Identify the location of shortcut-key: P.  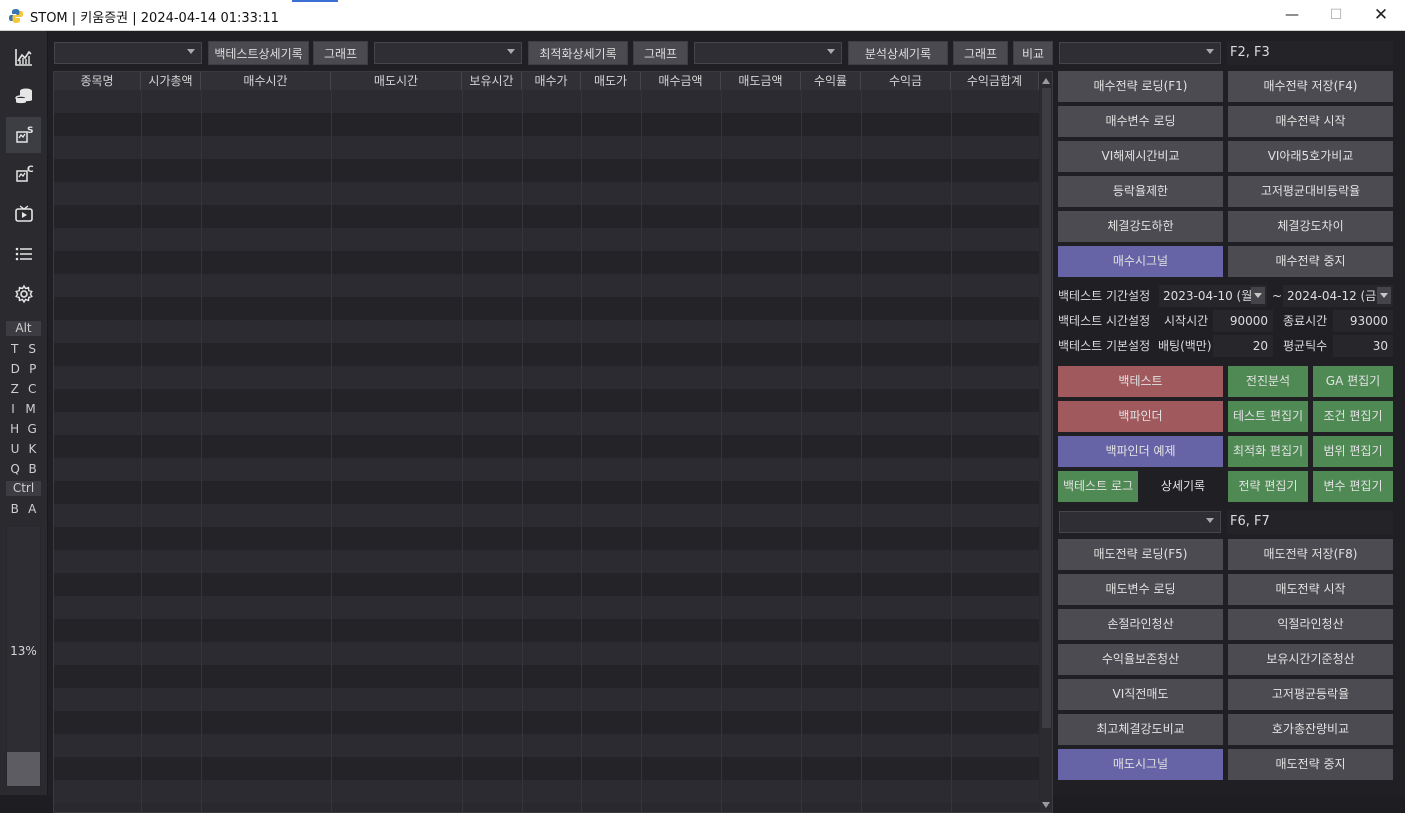
(33, 369).